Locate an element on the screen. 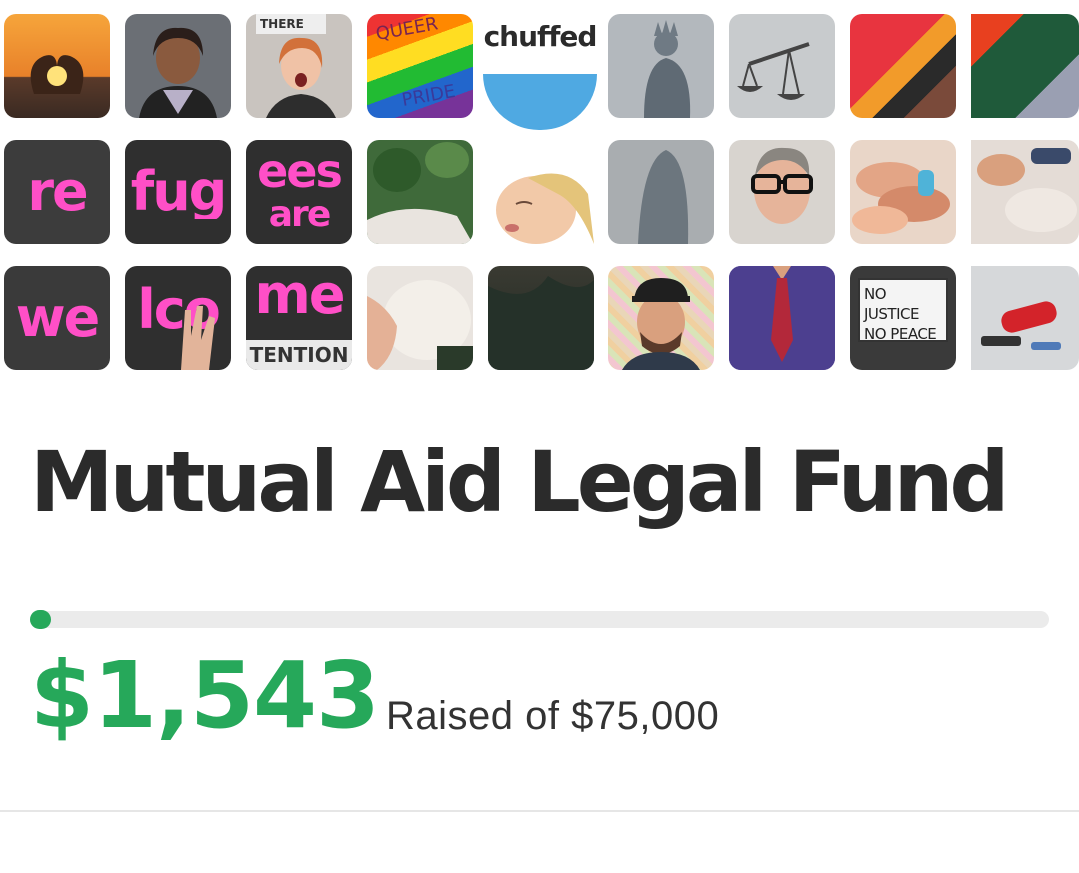  campaign-title: Mutual Aid Legal Fund is located at coordinates (520, 482).